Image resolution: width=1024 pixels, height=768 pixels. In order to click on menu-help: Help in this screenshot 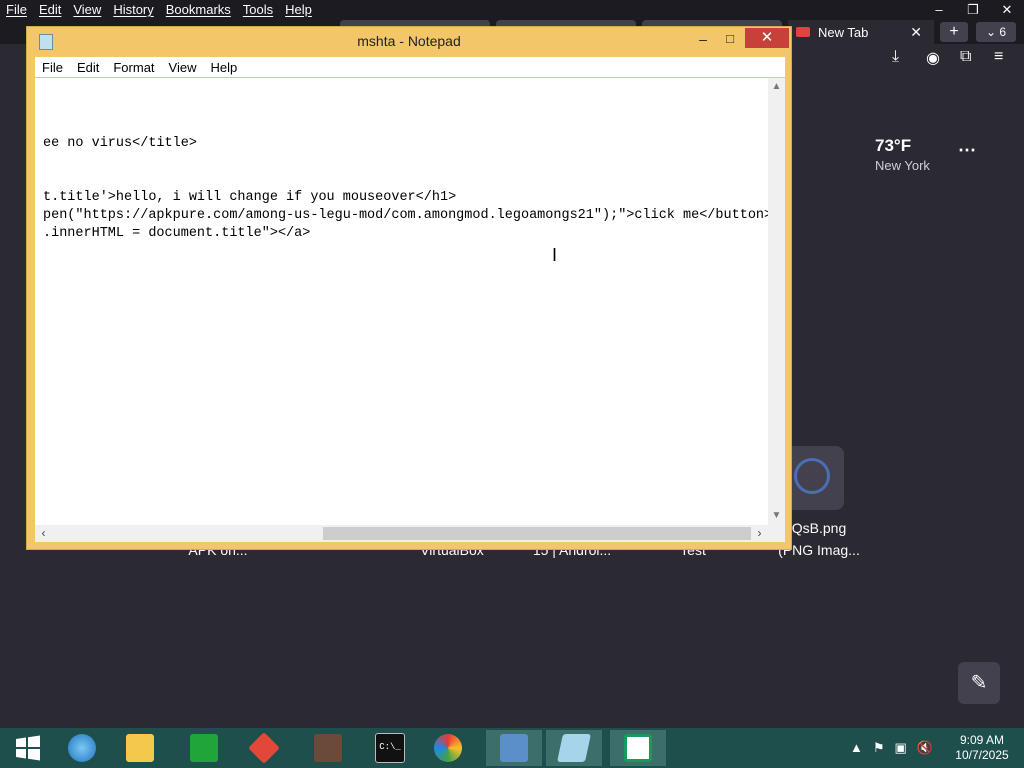, I will do `click(223, 67)`.